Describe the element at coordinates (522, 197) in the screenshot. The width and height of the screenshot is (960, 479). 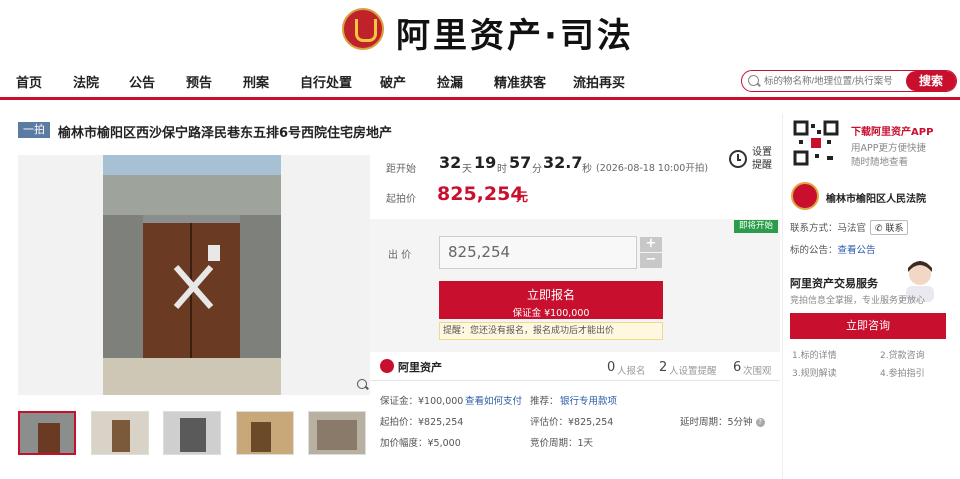
I see `start-price-unit: 元` at that location.